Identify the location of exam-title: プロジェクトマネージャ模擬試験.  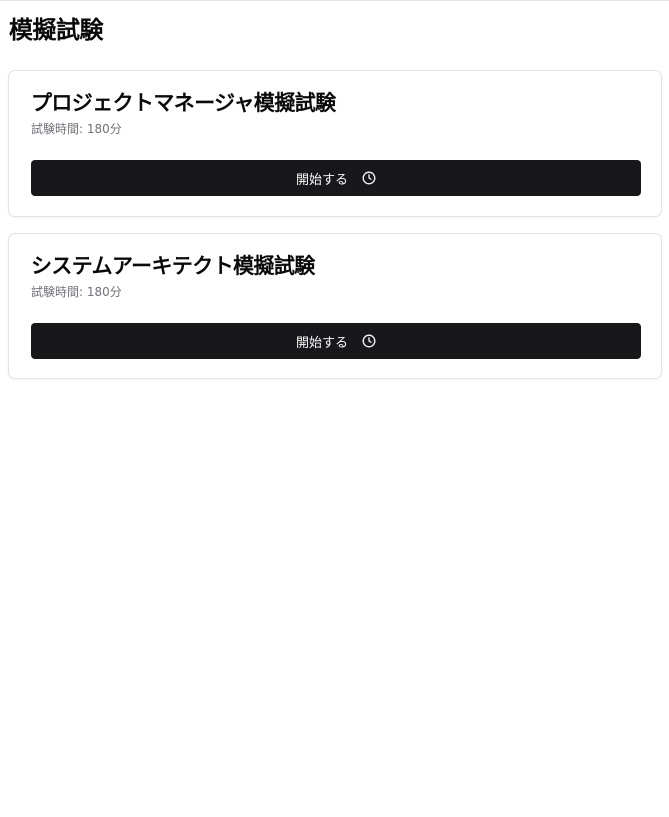
(183, 103).